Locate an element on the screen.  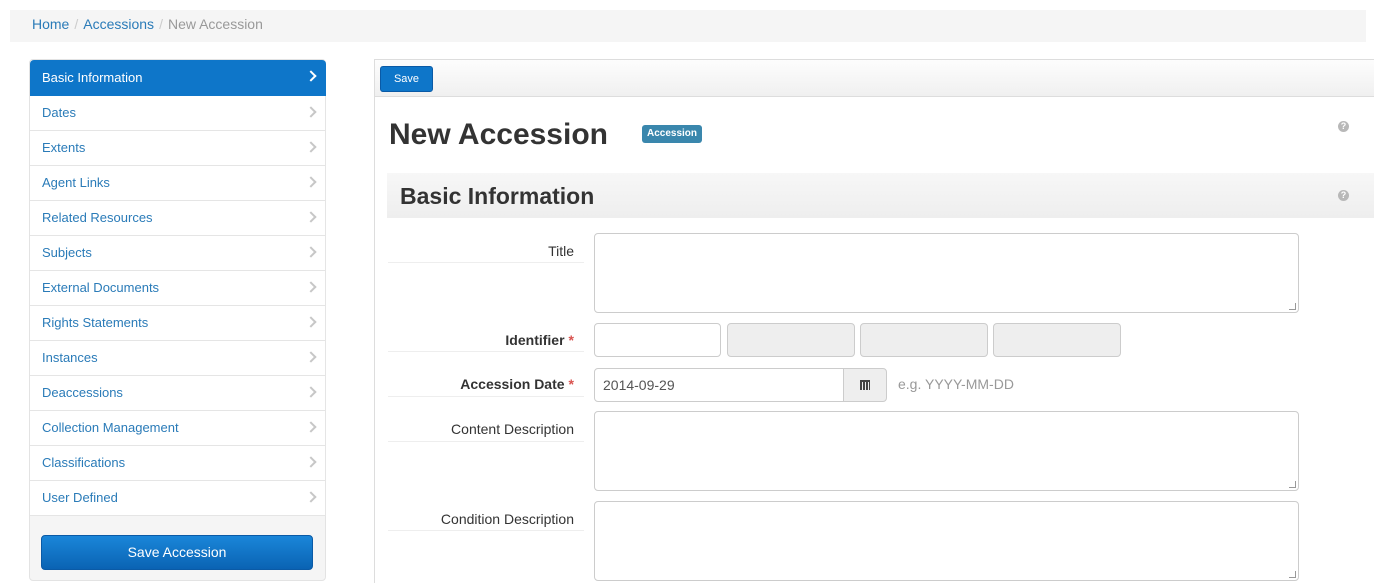
sidebar-item-user-defined: User Defined is located at coordinates (178, 498).